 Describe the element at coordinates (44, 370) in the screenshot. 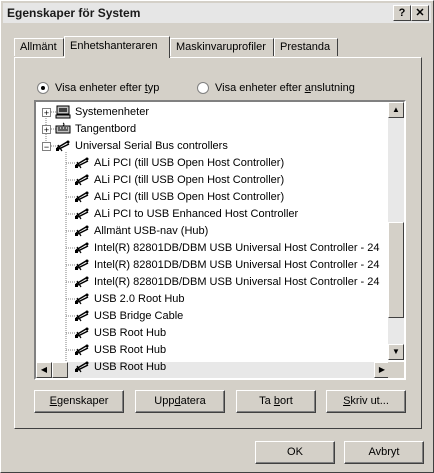

I see `scroll-left-button: ◀` at that location.